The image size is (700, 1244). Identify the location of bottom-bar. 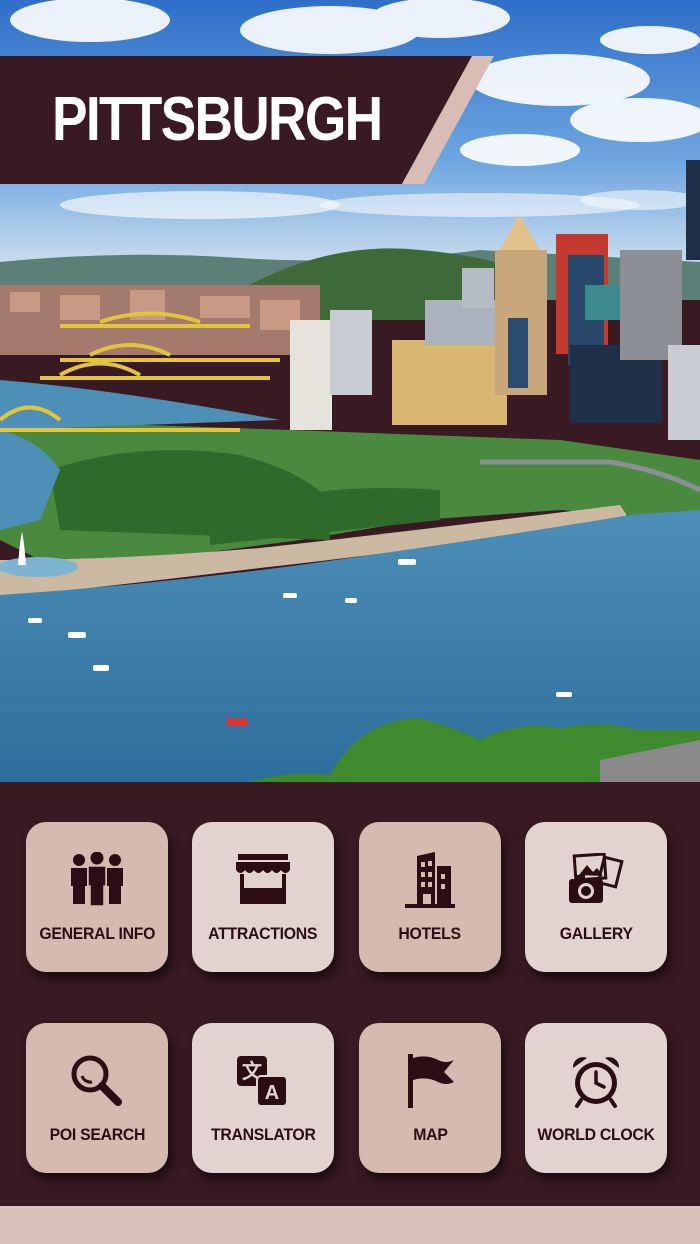
(350, 1225).